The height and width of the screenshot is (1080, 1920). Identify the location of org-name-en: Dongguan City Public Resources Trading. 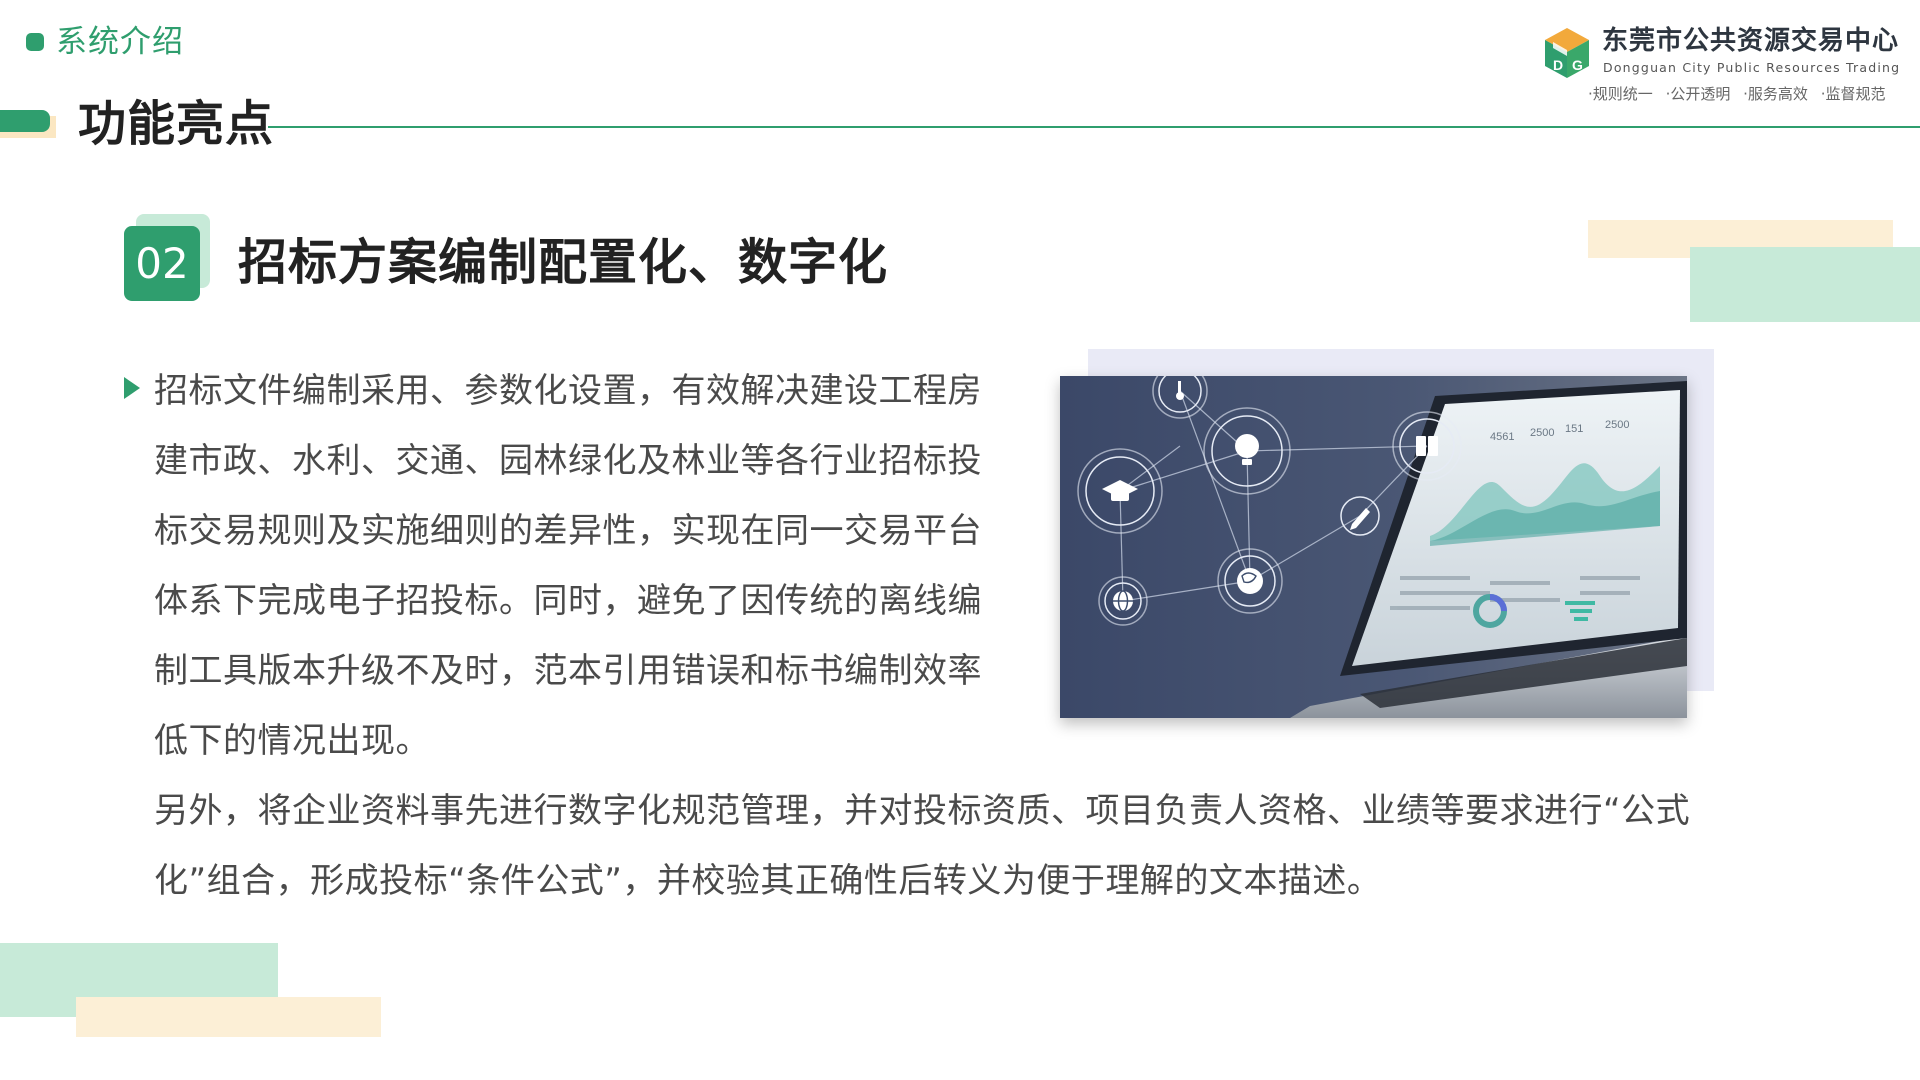
(1752, 67).